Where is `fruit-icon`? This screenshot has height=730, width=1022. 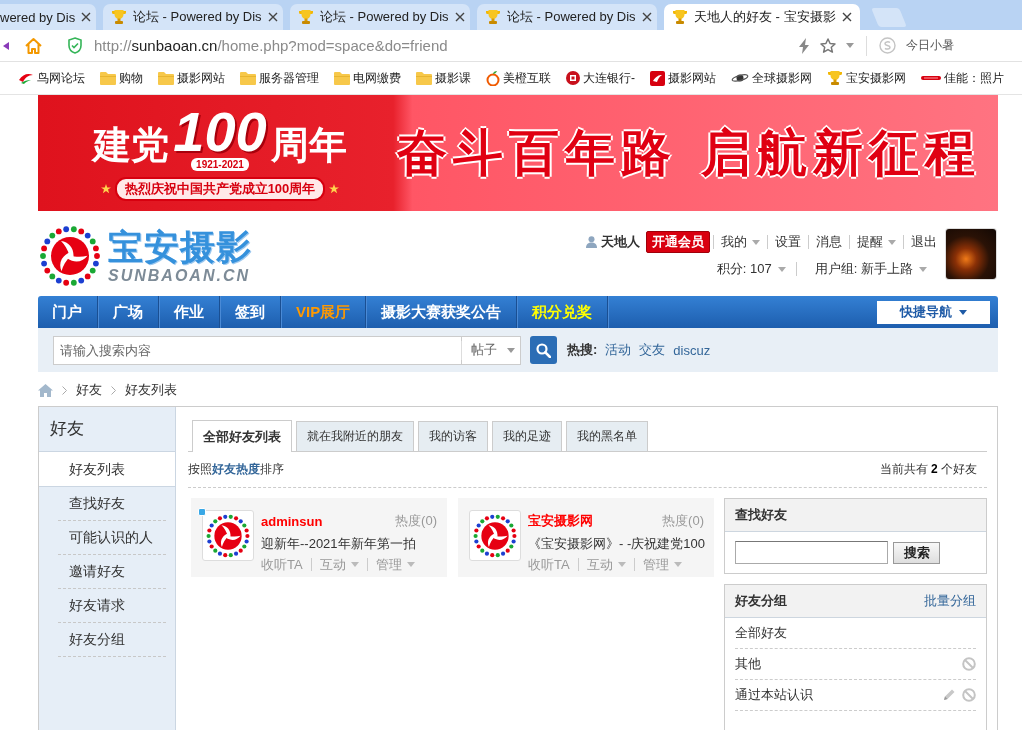 fruit-icon is located at coordinates (493, 78).